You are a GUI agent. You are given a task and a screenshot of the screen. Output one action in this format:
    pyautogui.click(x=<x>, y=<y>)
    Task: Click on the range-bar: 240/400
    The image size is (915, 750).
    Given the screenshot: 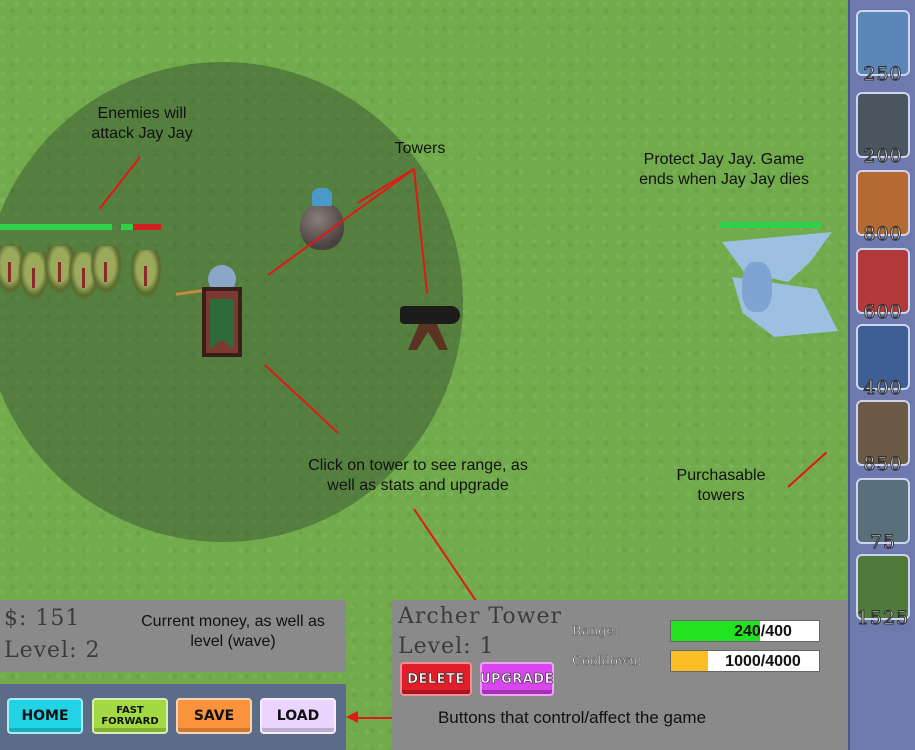 What is the action you would take?
    pyautogui.click(x=745, y=631)
    